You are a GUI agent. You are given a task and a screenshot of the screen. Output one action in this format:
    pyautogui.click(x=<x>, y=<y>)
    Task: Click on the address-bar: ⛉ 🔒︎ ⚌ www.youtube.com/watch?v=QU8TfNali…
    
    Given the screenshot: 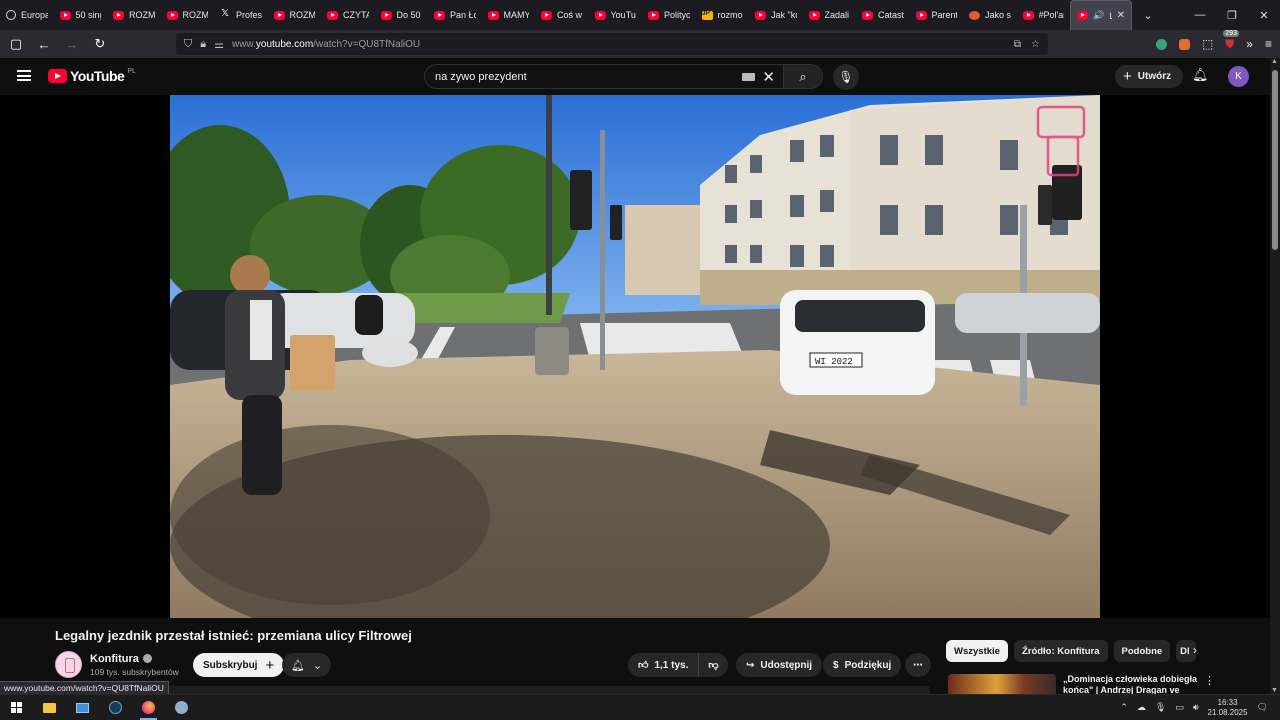 What is the action you would take?
    pyautogui.click(x=612, y=44)
    